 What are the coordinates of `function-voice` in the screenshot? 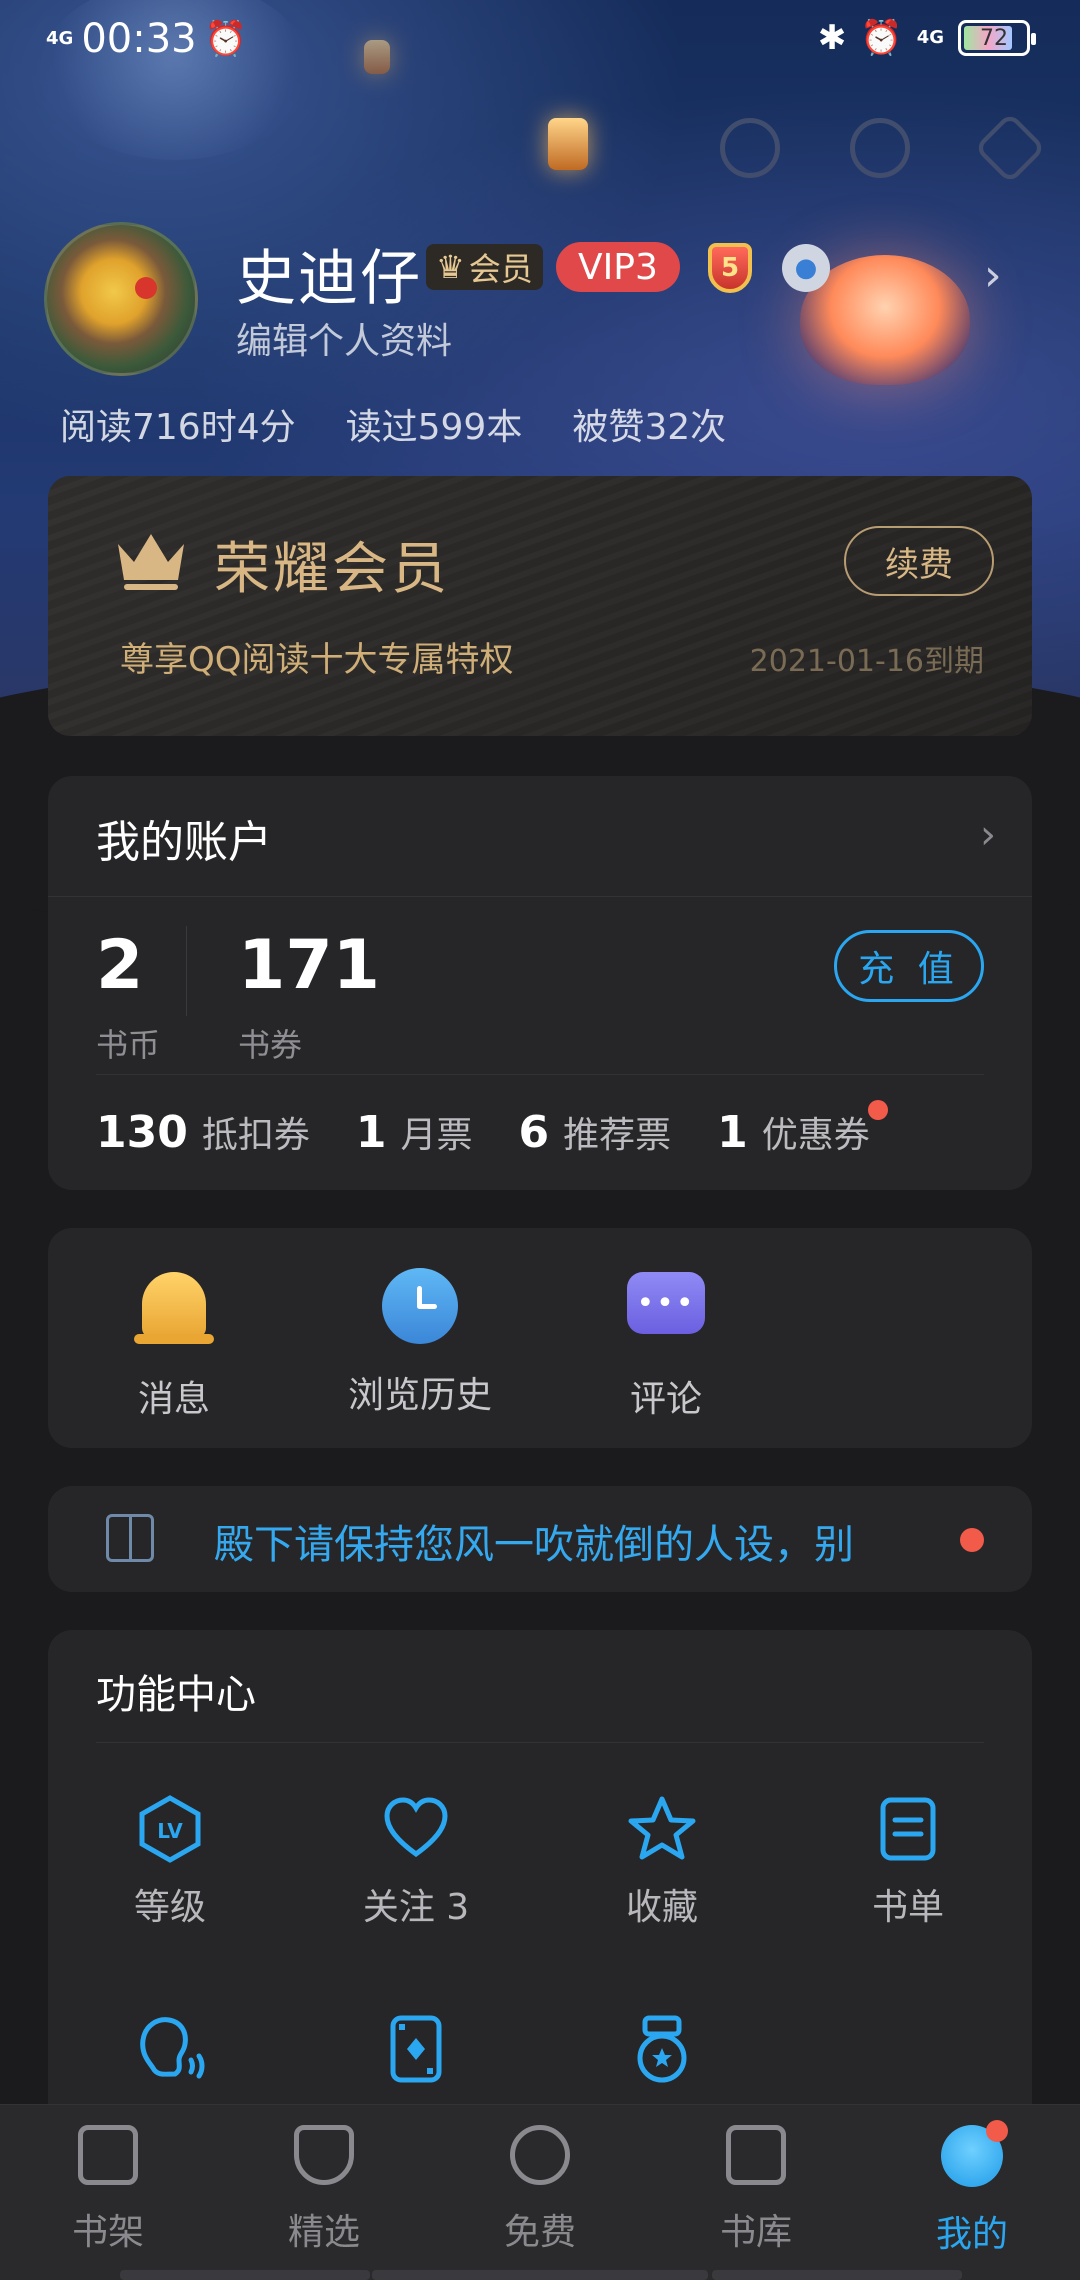 It's located at (170, 2056).